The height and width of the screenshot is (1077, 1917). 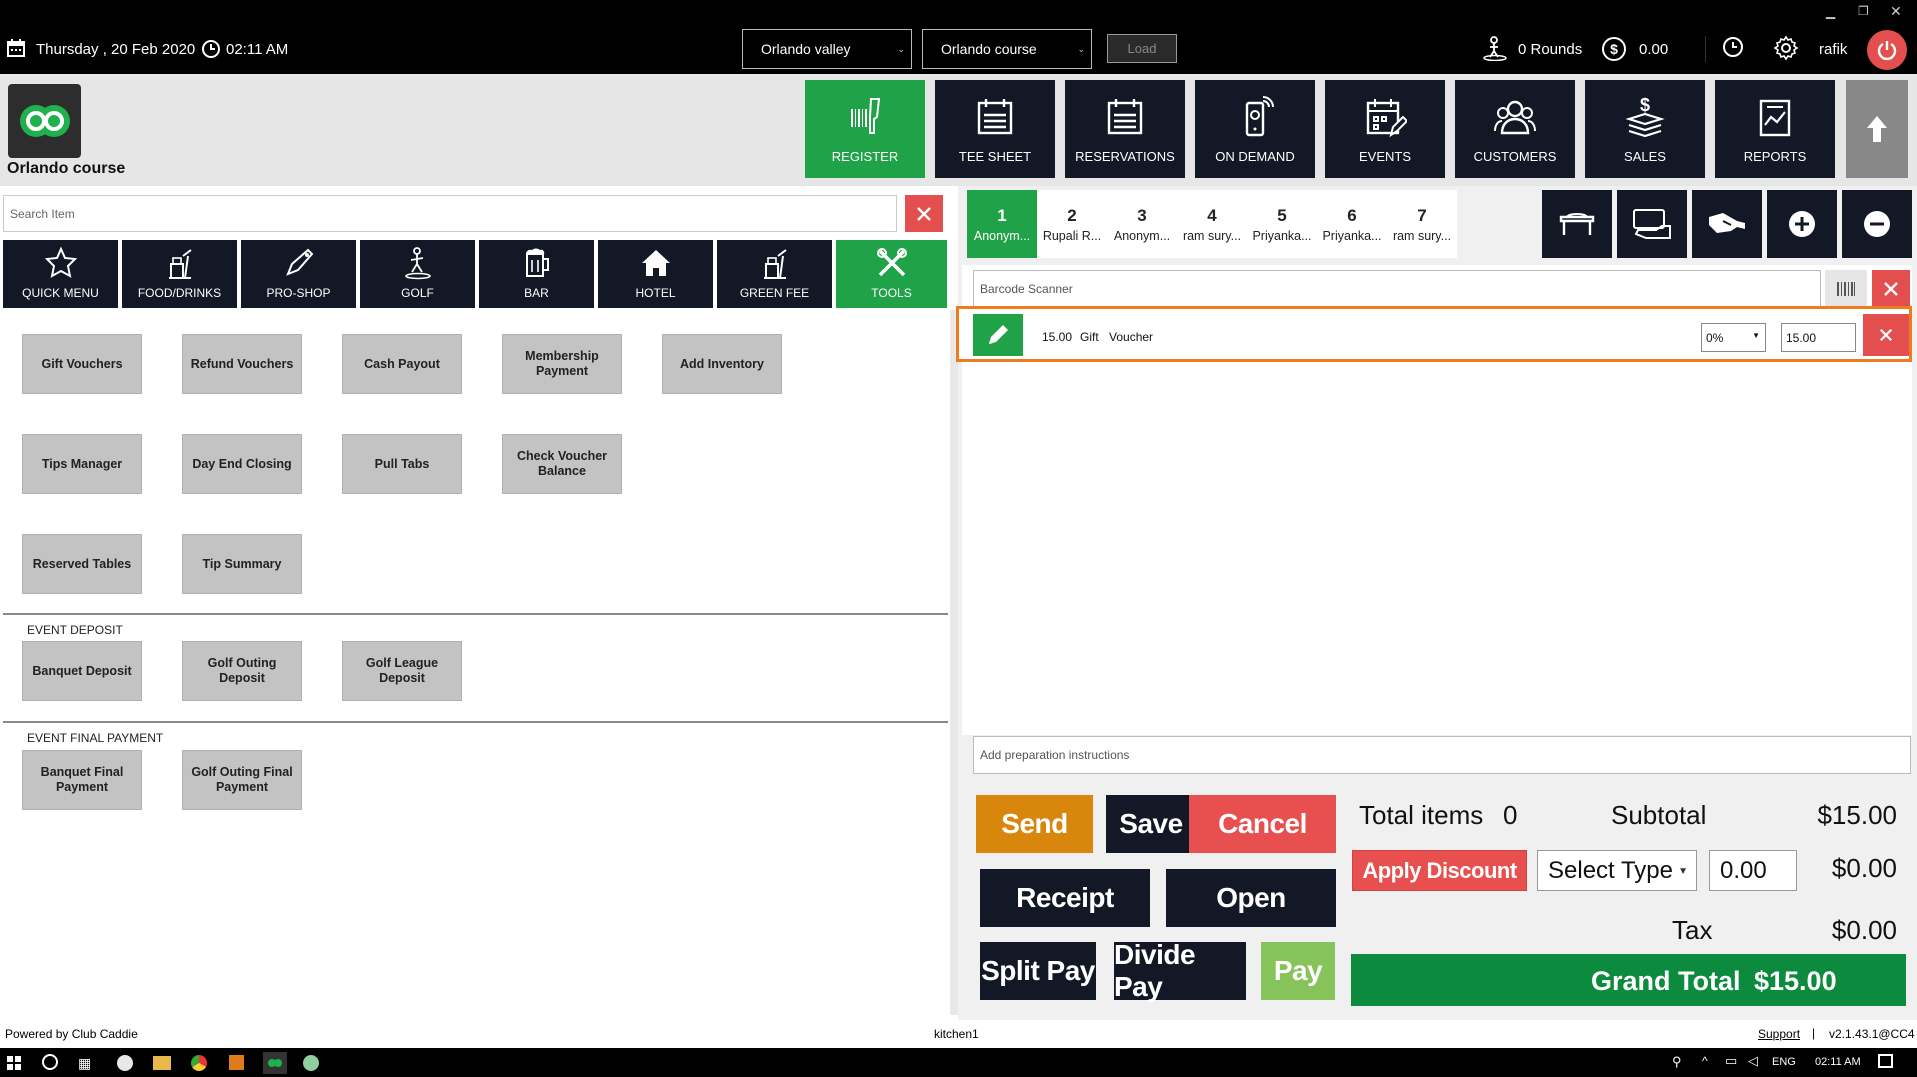 I want to click on folder-icon, so click(x=162, y=1063).